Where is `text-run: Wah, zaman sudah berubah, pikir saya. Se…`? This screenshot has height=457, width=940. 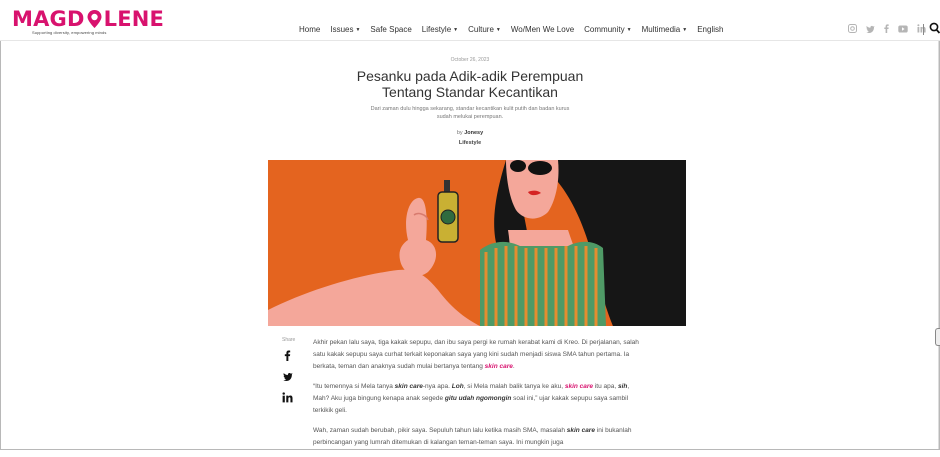
text-run: Wah, zaman sudah berubah, pikir saya. Se… is located at coordinates (440, 430).